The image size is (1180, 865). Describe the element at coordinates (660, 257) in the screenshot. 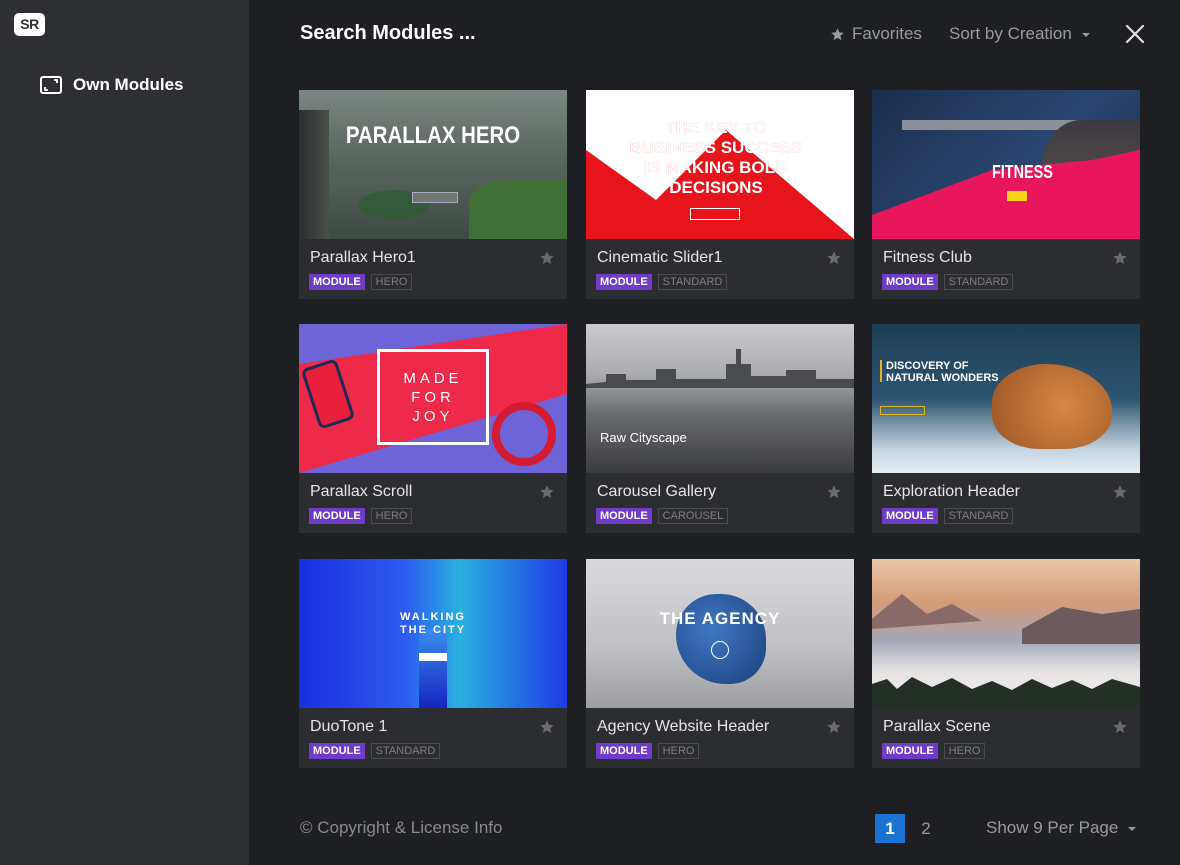

I see `card-title: Cinematic Slider1` at that location.